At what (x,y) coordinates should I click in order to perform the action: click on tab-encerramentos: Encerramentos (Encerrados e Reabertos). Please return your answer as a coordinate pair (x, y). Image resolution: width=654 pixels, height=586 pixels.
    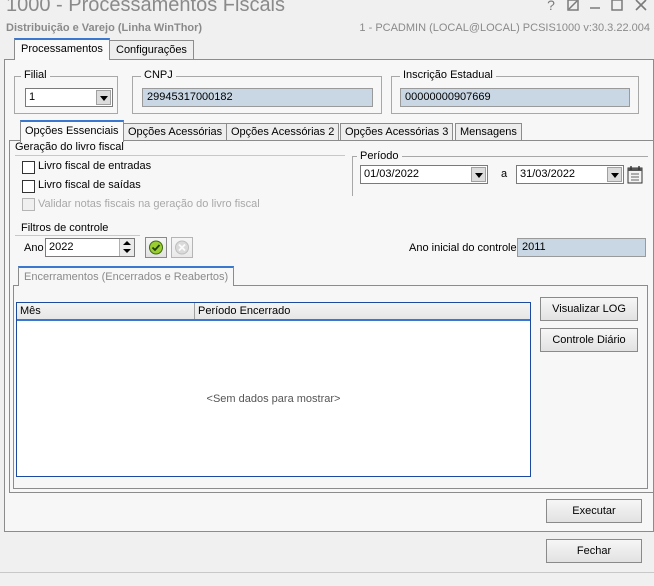
    Looking at the image, I should click on (126, 276).